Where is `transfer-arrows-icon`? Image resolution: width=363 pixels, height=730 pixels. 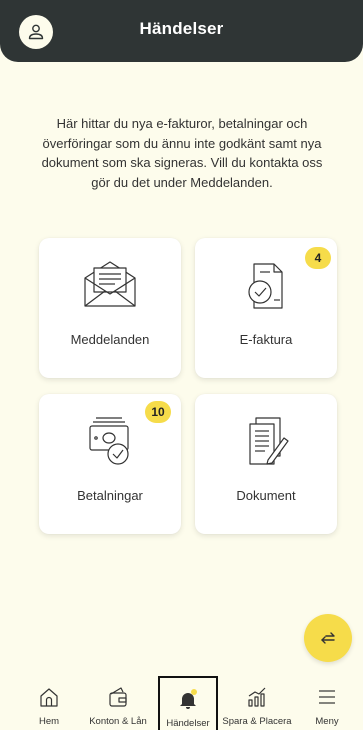
transfer-arrows-icon is located at coordinates (328, 638).